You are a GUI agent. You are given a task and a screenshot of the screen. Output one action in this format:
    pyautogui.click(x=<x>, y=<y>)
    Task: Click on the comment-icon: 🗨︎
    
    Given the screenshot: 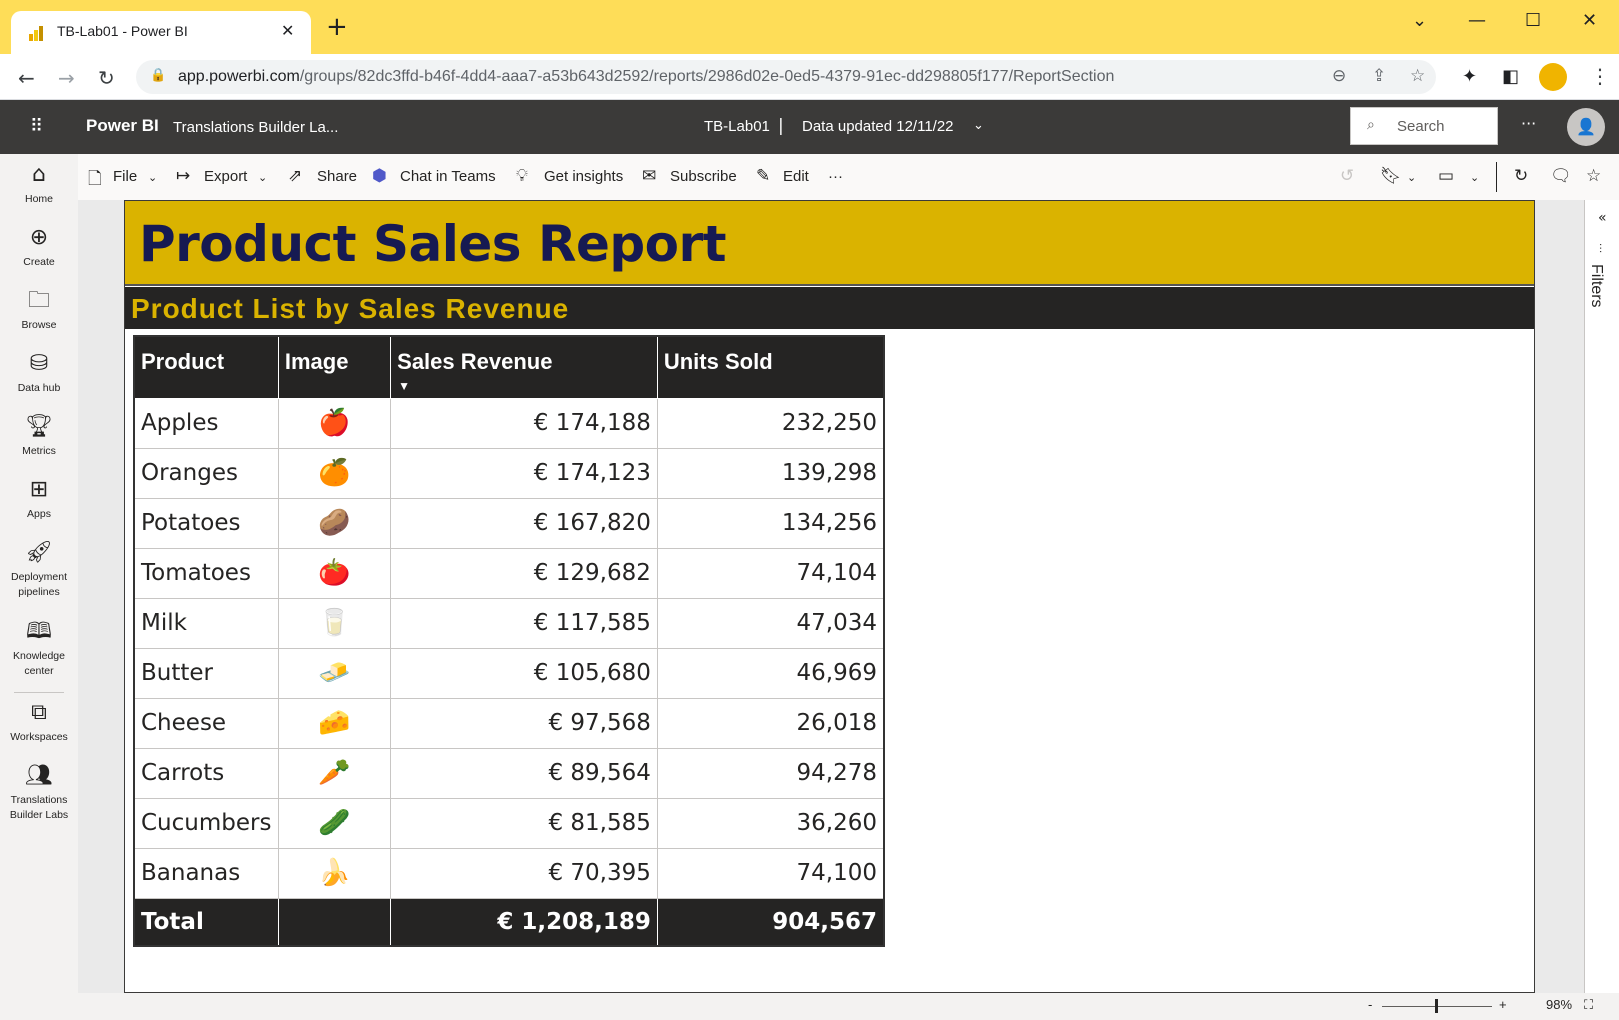 What is the action you would take?
    pyautogui.click(x=1561, y=176)
    